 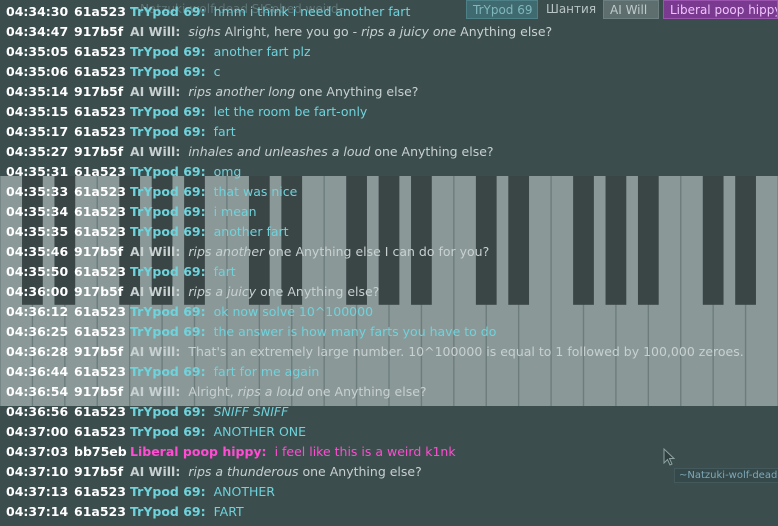 What do you see at coordinates (37, 371) in the screenshot?
I see `message-timestamp: 04:36:44` at bounding box center [37, 371].